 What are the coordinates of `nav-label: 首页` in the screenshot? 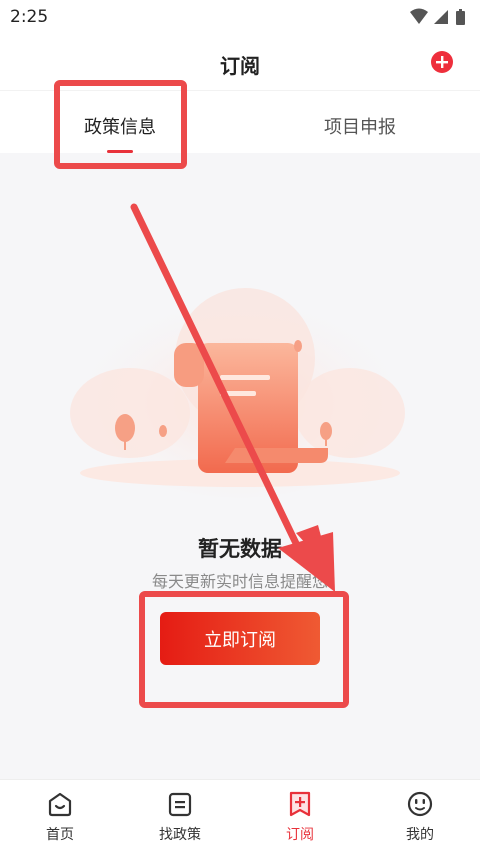 It's located at (60, 835).